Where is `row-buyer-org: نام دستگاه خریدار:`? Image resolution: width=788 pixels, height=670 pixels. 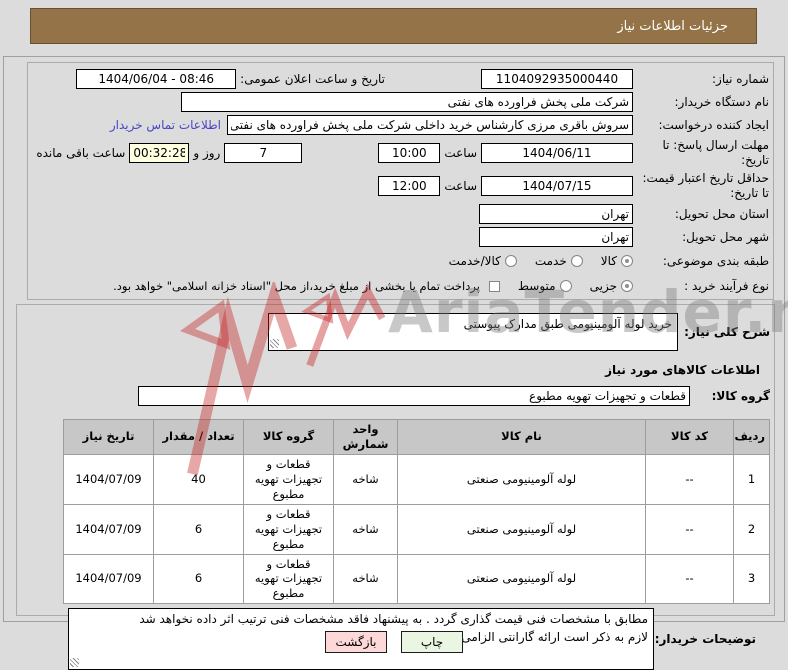
row-buyer-org: نام دستگاه خریدار: is located at coordinates (400, 102).